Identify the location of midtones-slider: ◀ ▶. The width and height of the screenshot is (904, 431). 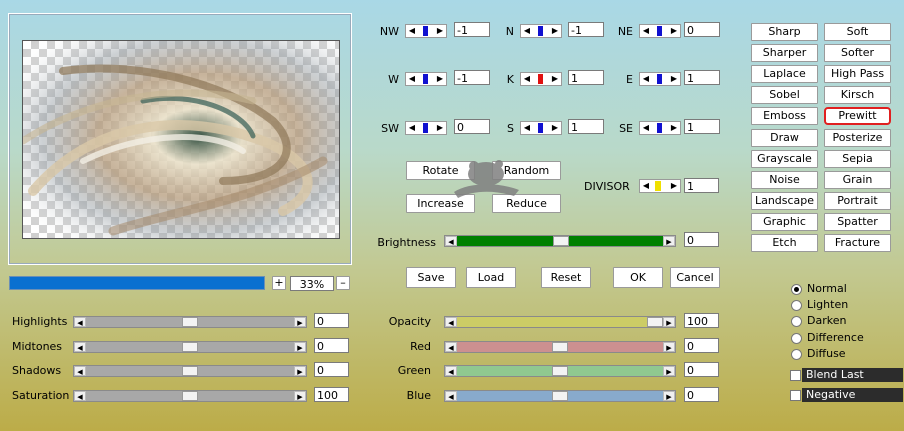
(190, 346).